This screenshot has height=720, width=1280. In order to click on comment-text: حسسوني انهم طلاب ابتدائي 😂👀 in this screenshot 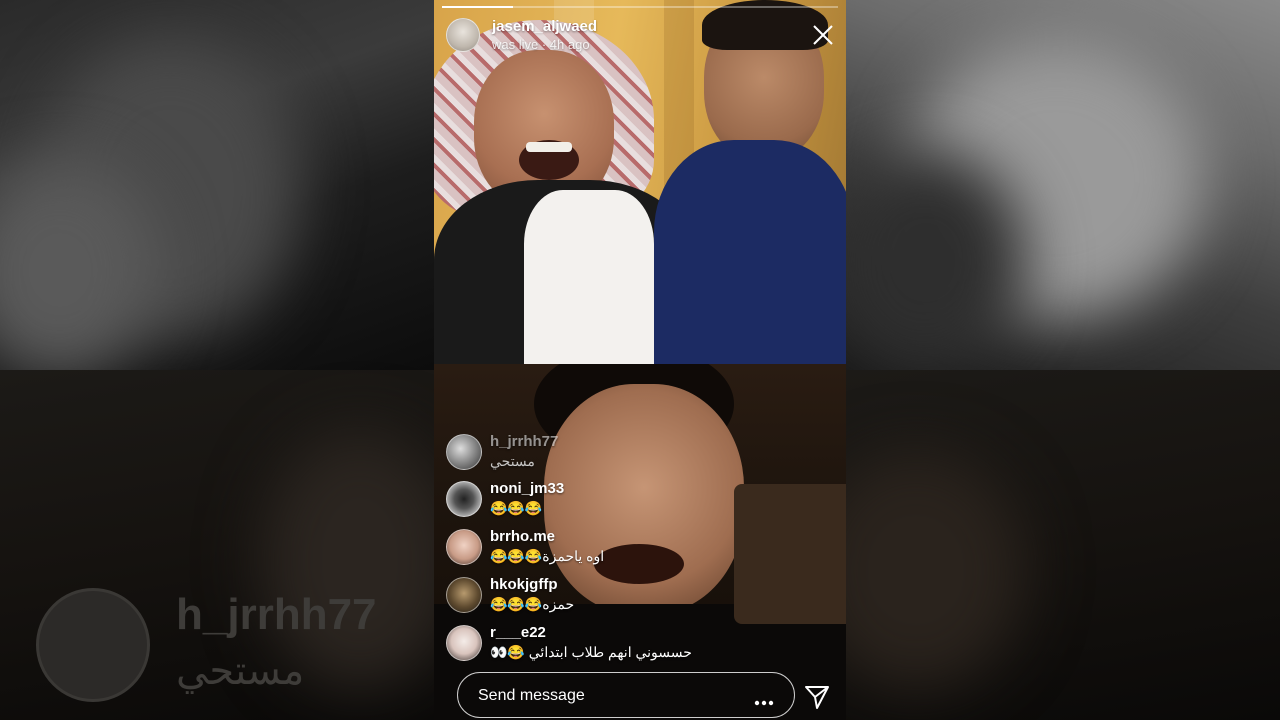, I will do `click(591, 652)`.